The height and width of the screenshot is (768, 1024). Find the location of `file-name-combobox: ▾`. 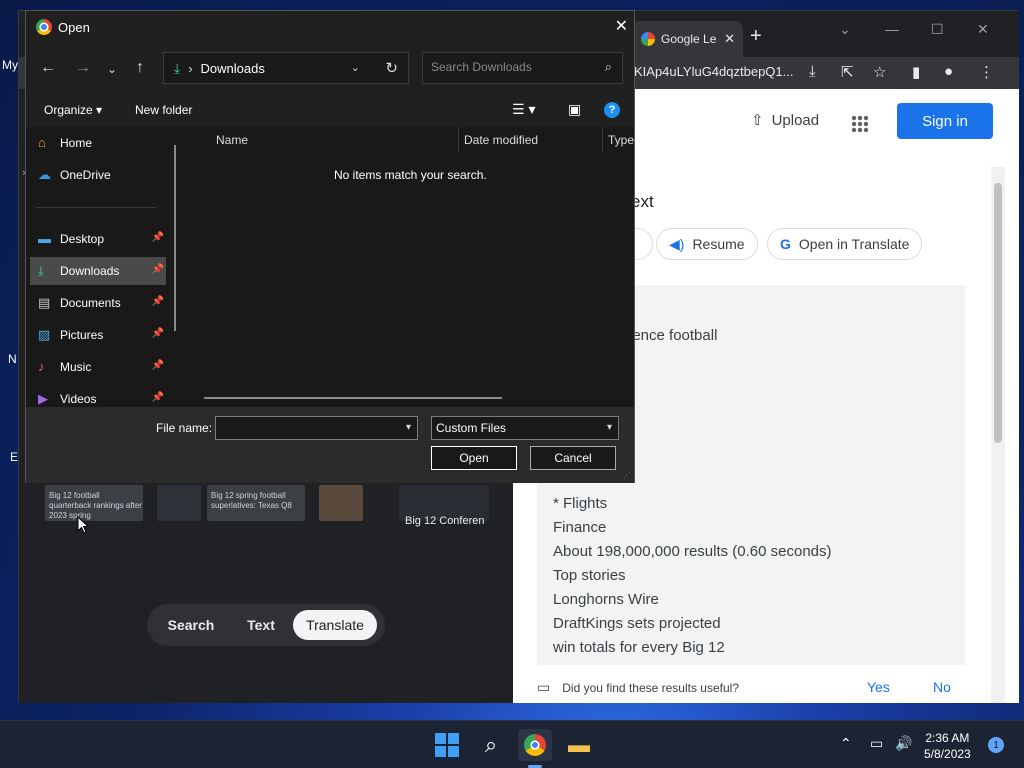

file-name-combobox: ▾ is located at coordinates (316, 428).